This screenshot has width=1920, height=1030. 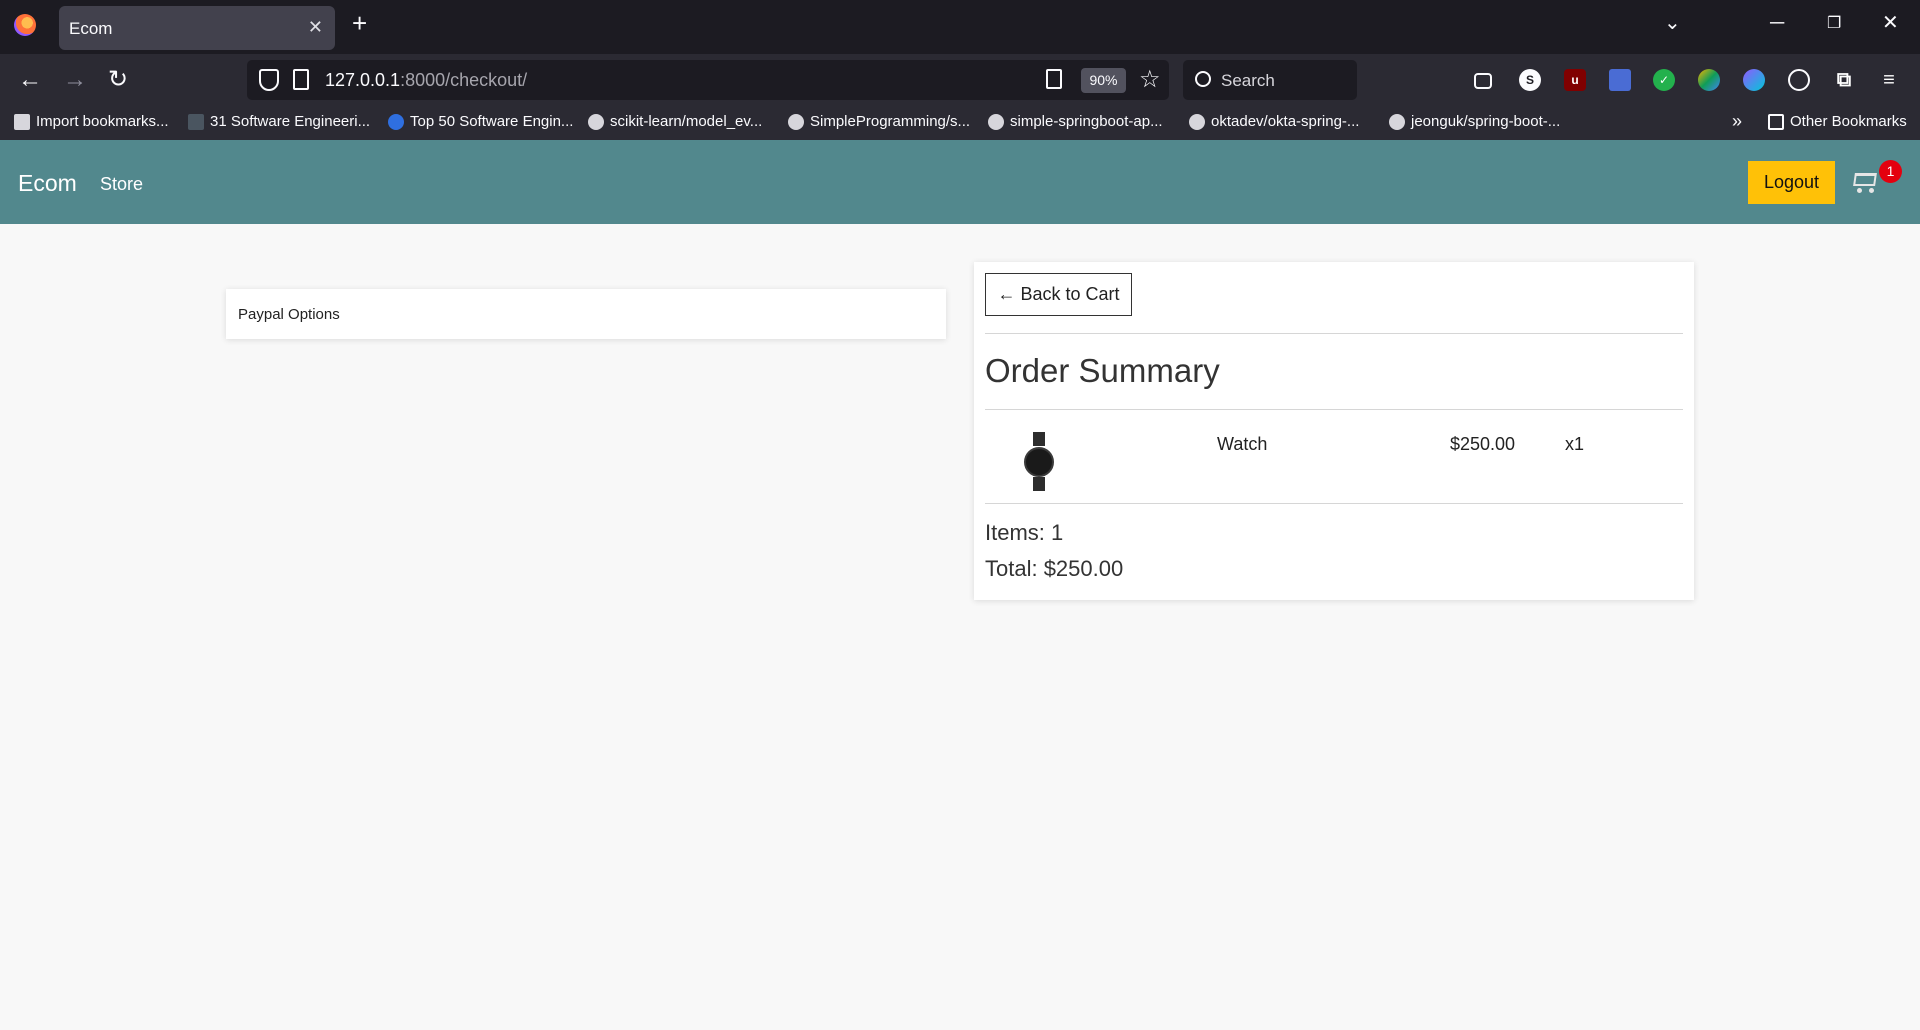 What do you see at coordinates (197, 28) in the screenshot?
I see `browser-tab-active: Ecom ✕` at bounding box center [197, 28].